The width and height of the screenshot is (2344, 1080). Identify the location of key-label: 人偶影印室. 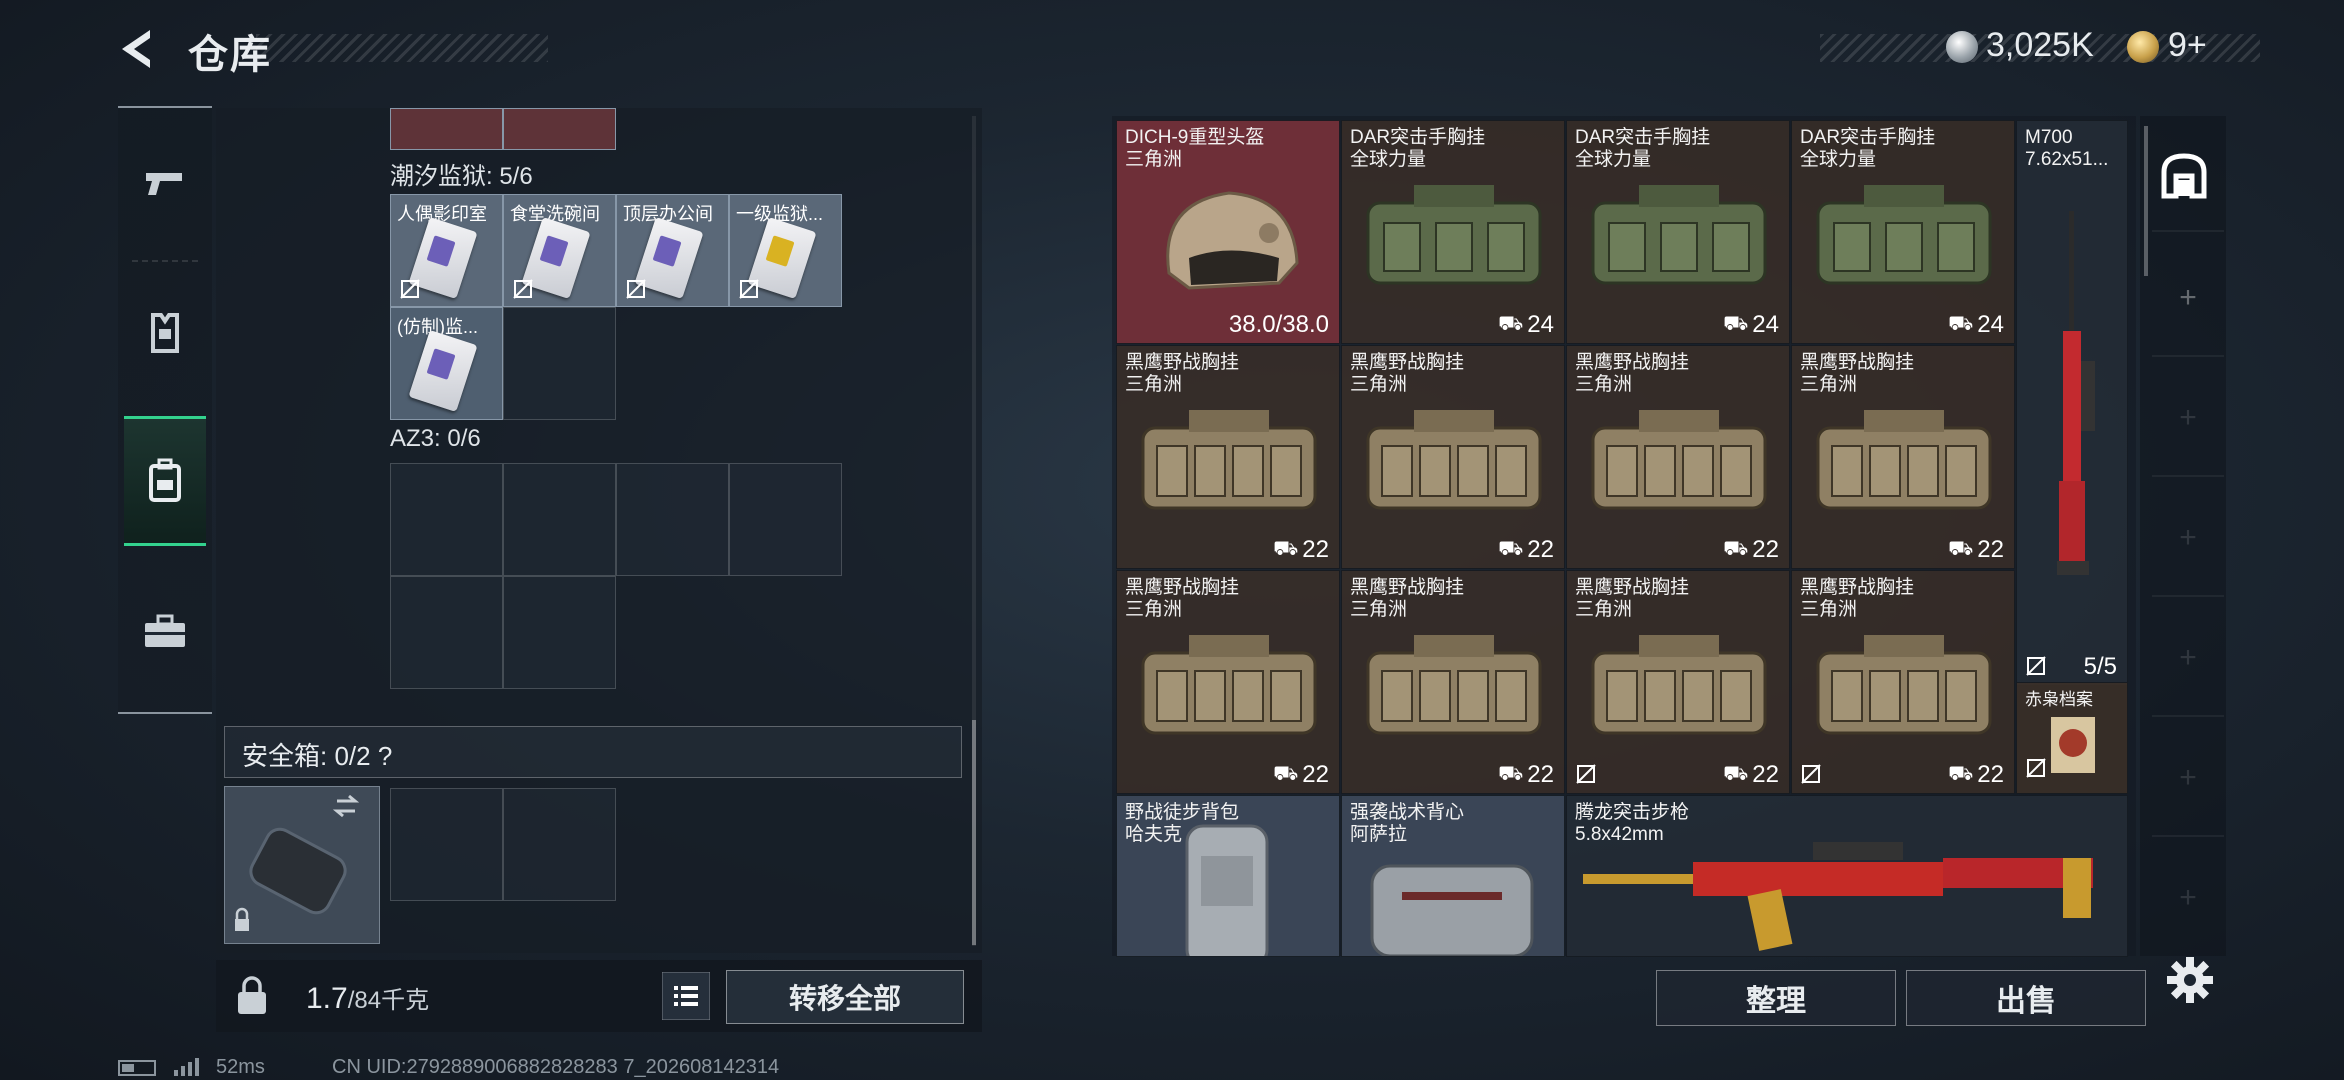
(442, 214).